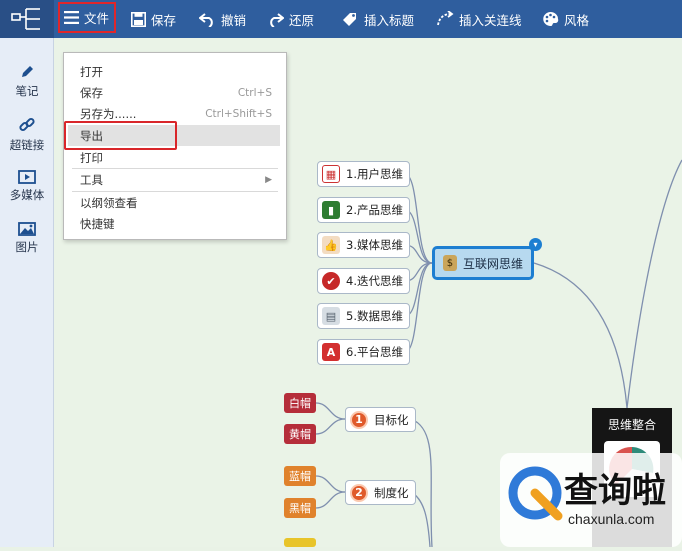 This screenshot has height=551, width=682. I want to click on watermark-brand: 查询啦, so click(615, 491).